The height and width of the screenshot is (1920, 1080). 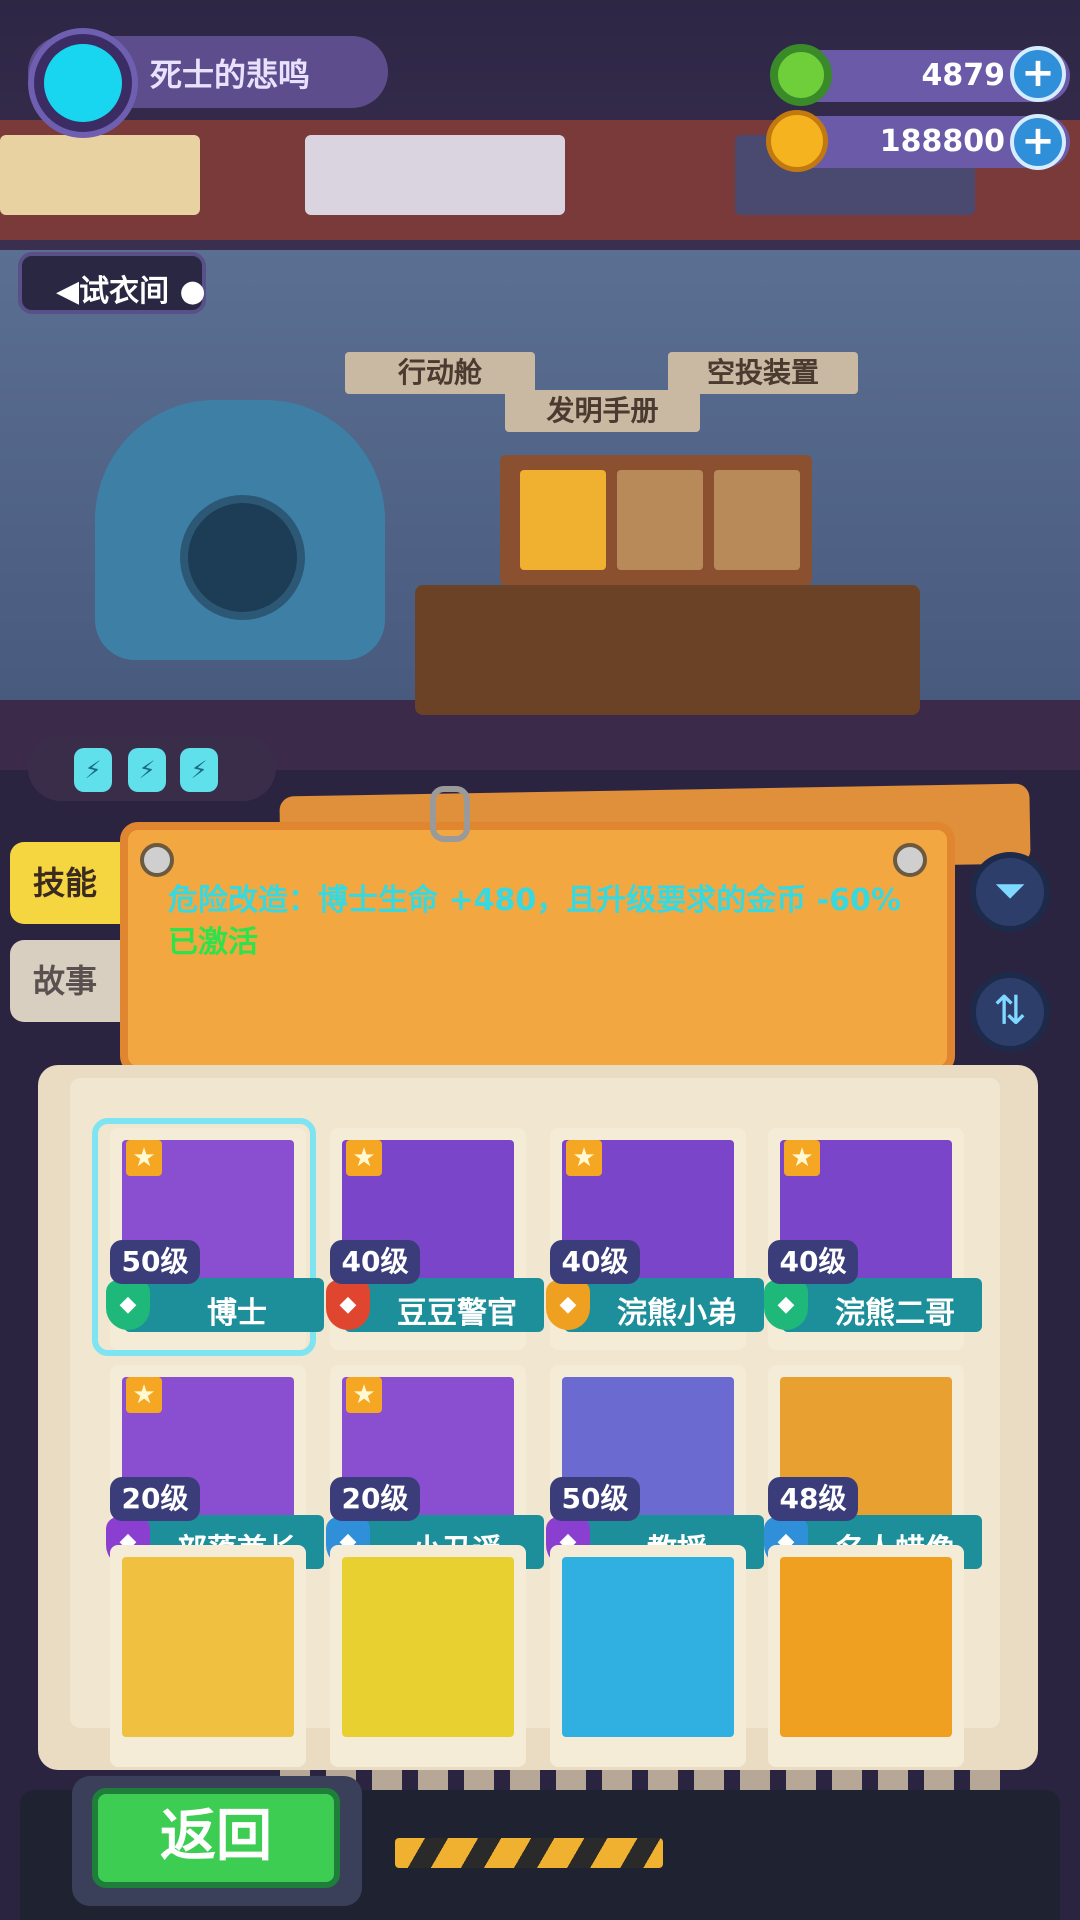 What do you see at coordinates (813, 1499) in the screenshot?
I see `character-level: 48级` at bounding box center [813, 1499].